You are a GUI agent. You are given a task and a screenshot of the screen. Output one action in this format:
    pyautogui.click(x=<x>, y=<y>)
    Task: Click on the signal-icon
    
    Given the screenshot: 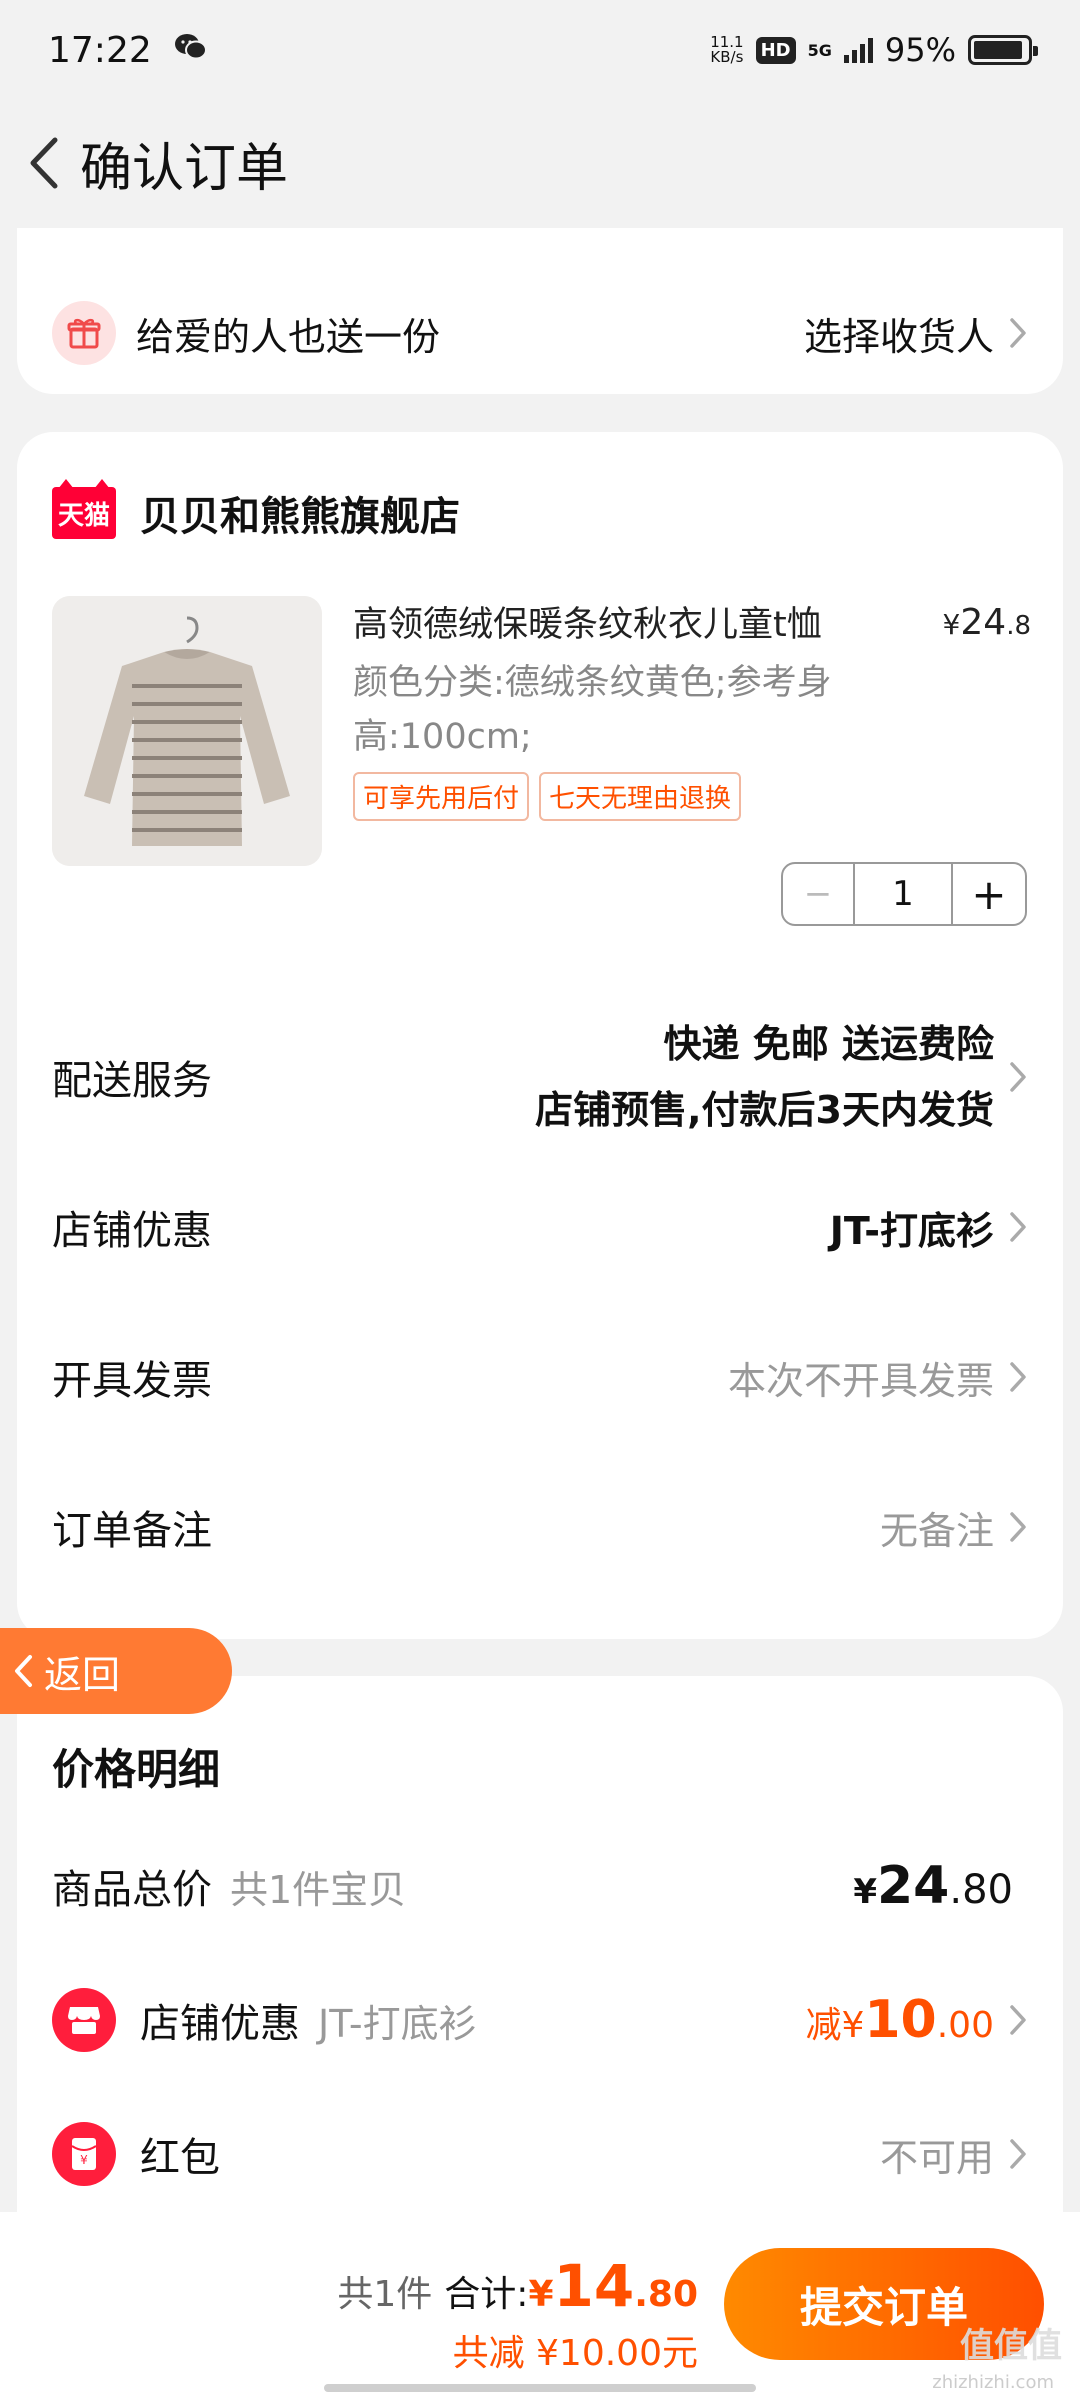 What is the action you would take?
    pyautogui.click(x=858, y=50)
    